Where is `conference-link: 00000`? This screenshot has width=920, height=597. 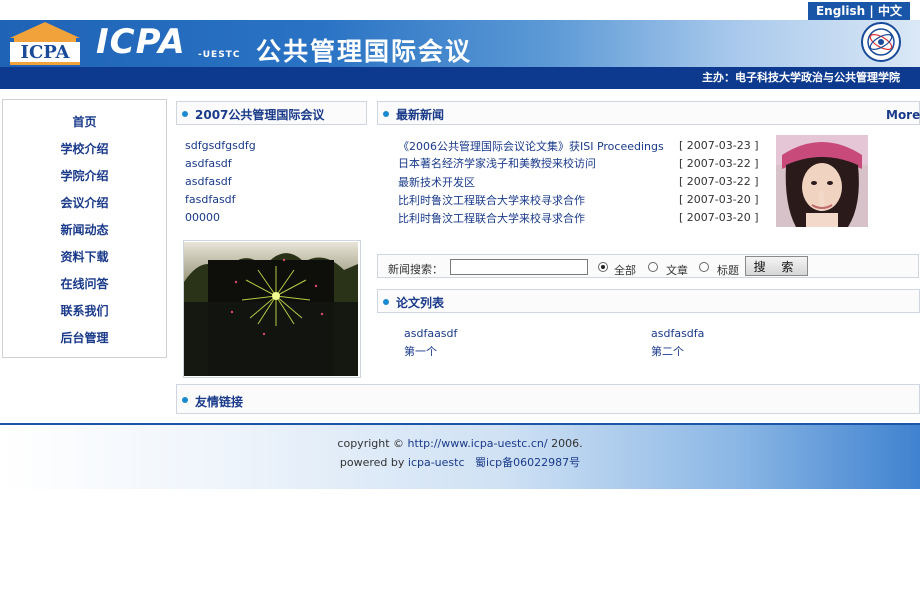
conference-link: 00000 is located at coordinates (202, 217).